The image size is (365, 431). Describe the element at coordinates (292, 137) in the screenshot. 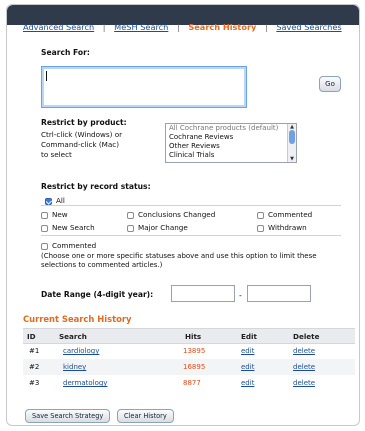

I see `scrollbar-thumb` at that location.